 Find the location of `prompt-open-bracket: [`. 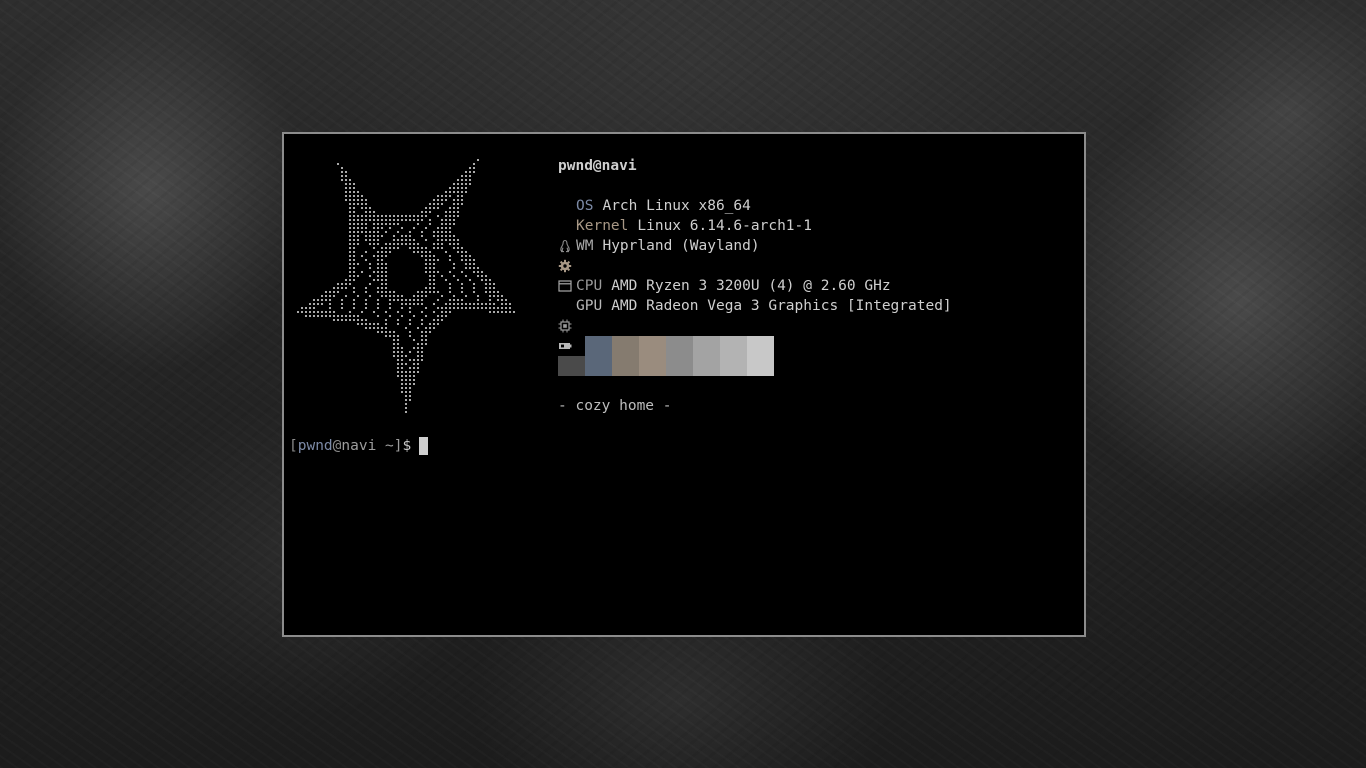

prompt-open-bracket: [ is located at coordinates (293, 446).